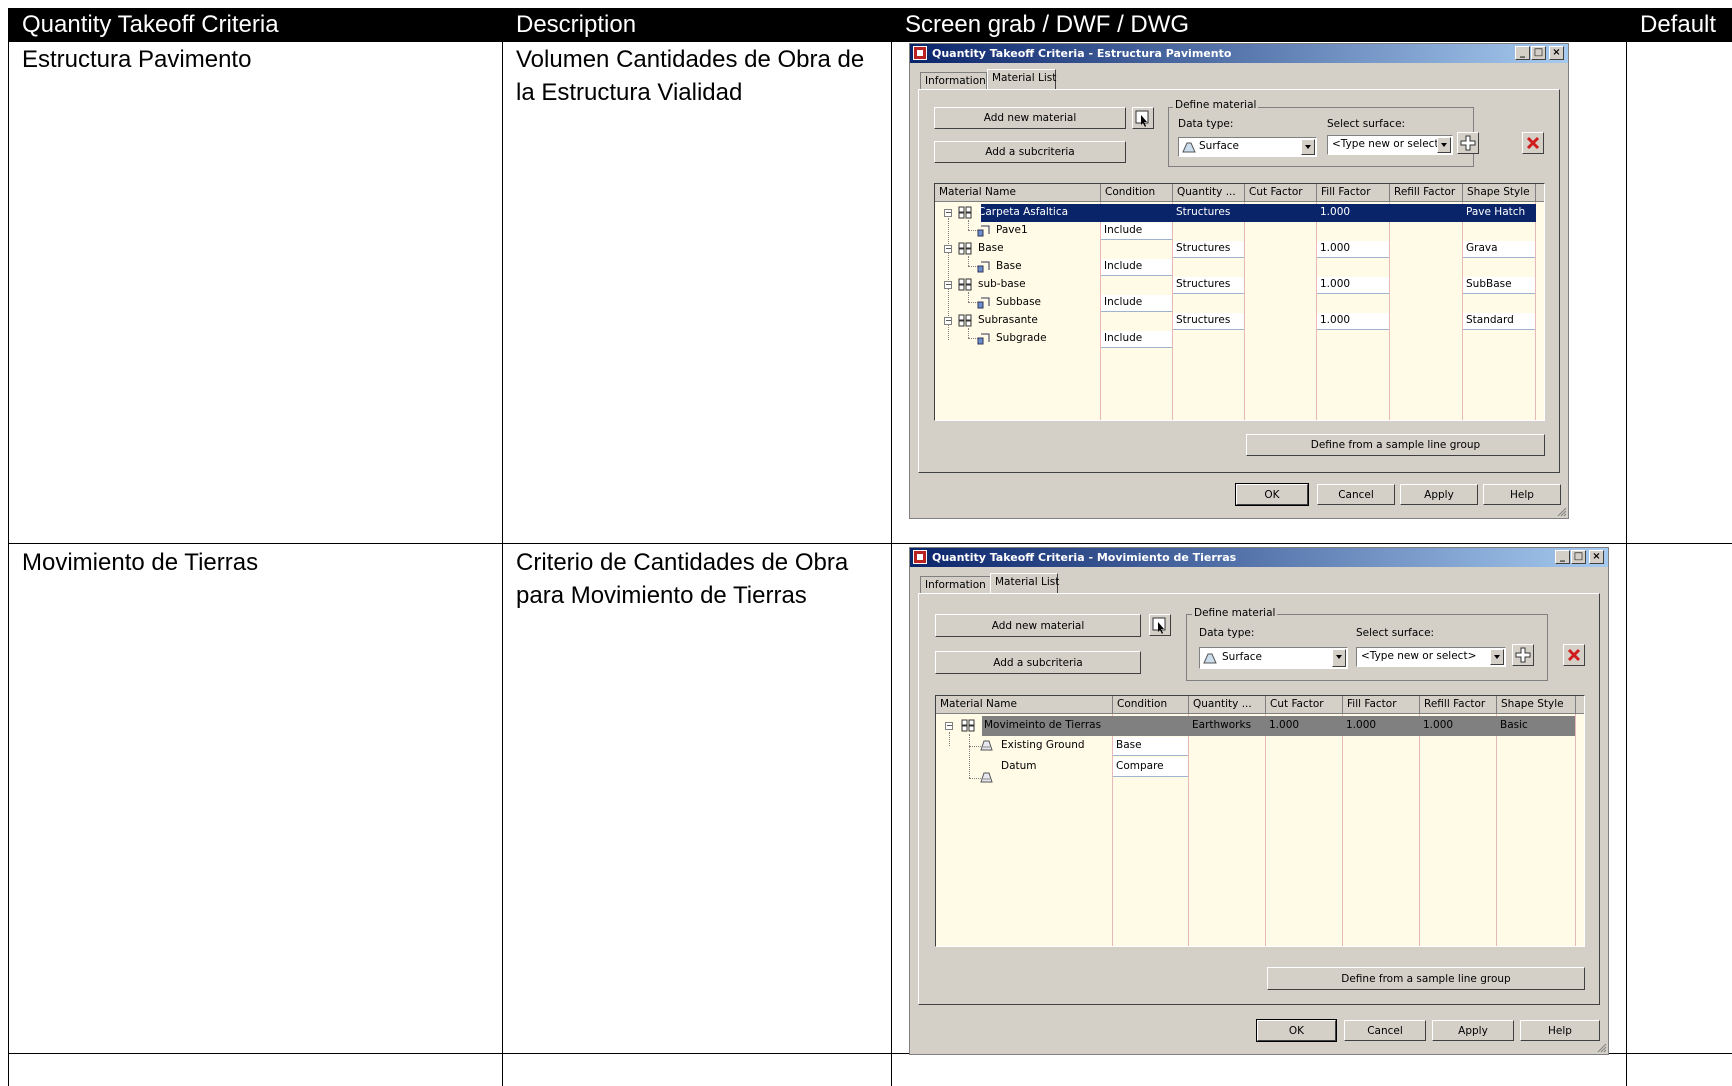  What do you see at coordinates (1020, 338) in the screenshot?
I see `row-material-name: Subgrade` at bounding box center [1020, 338].